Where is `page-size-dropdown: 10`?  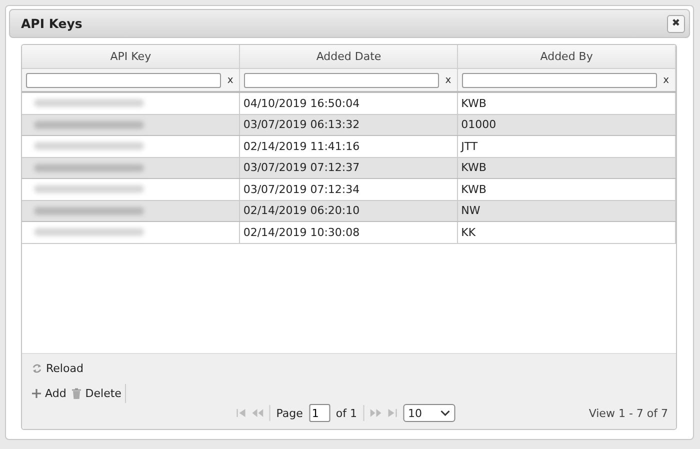
page-size-dropdown: 10 is located at coordinates (429, 413).